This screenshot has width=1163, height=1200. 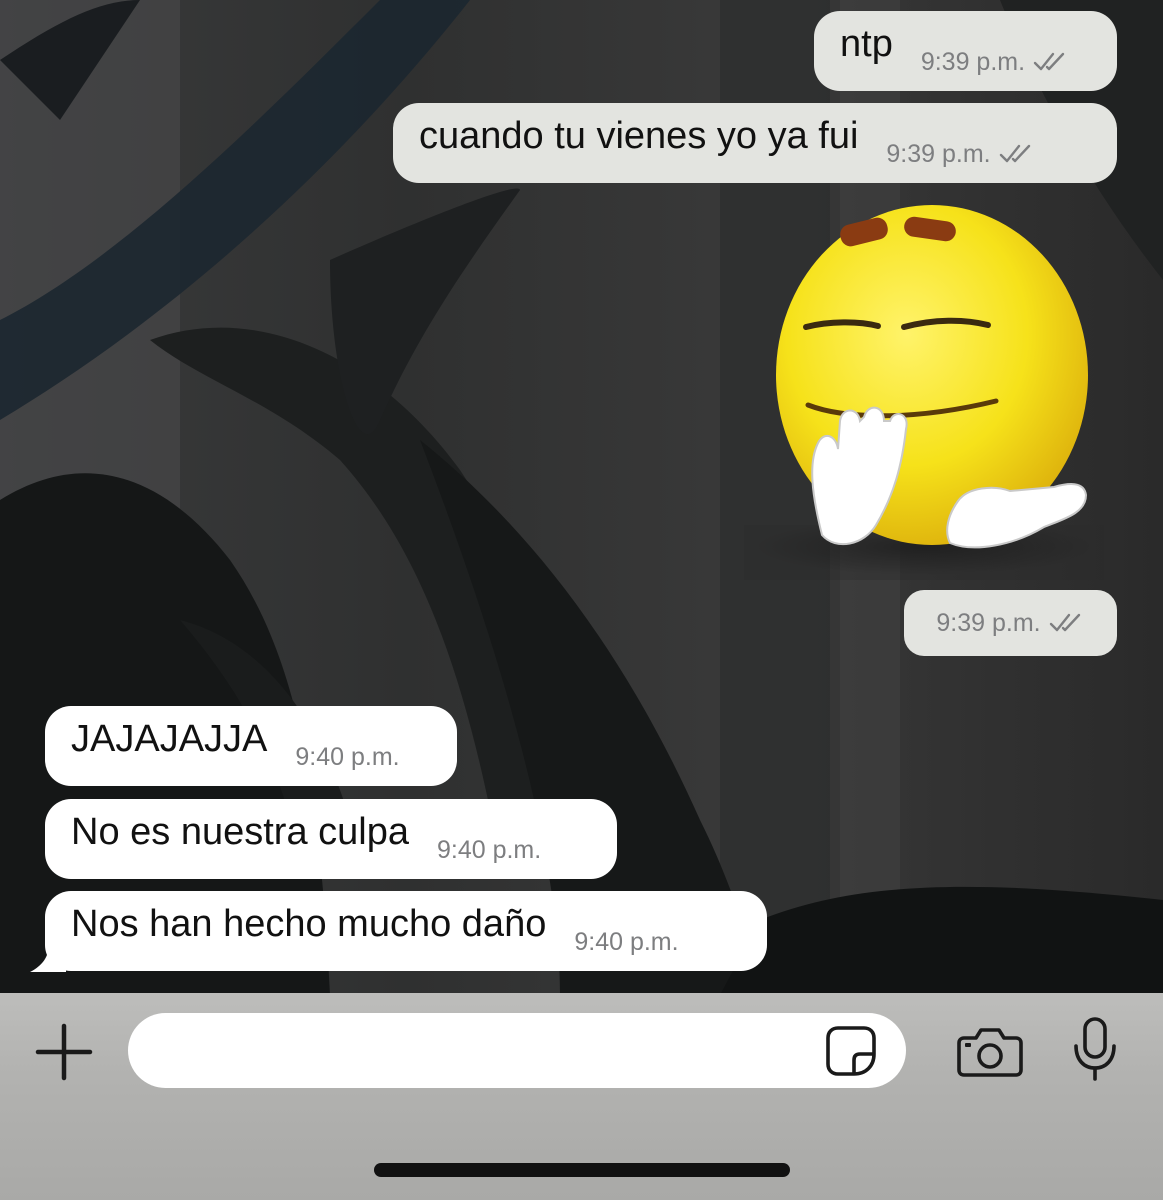 What do you see at coordinates (851, 1051) in the screenshot?
I see `sticker-icon` at bounding box center [851, 1051].